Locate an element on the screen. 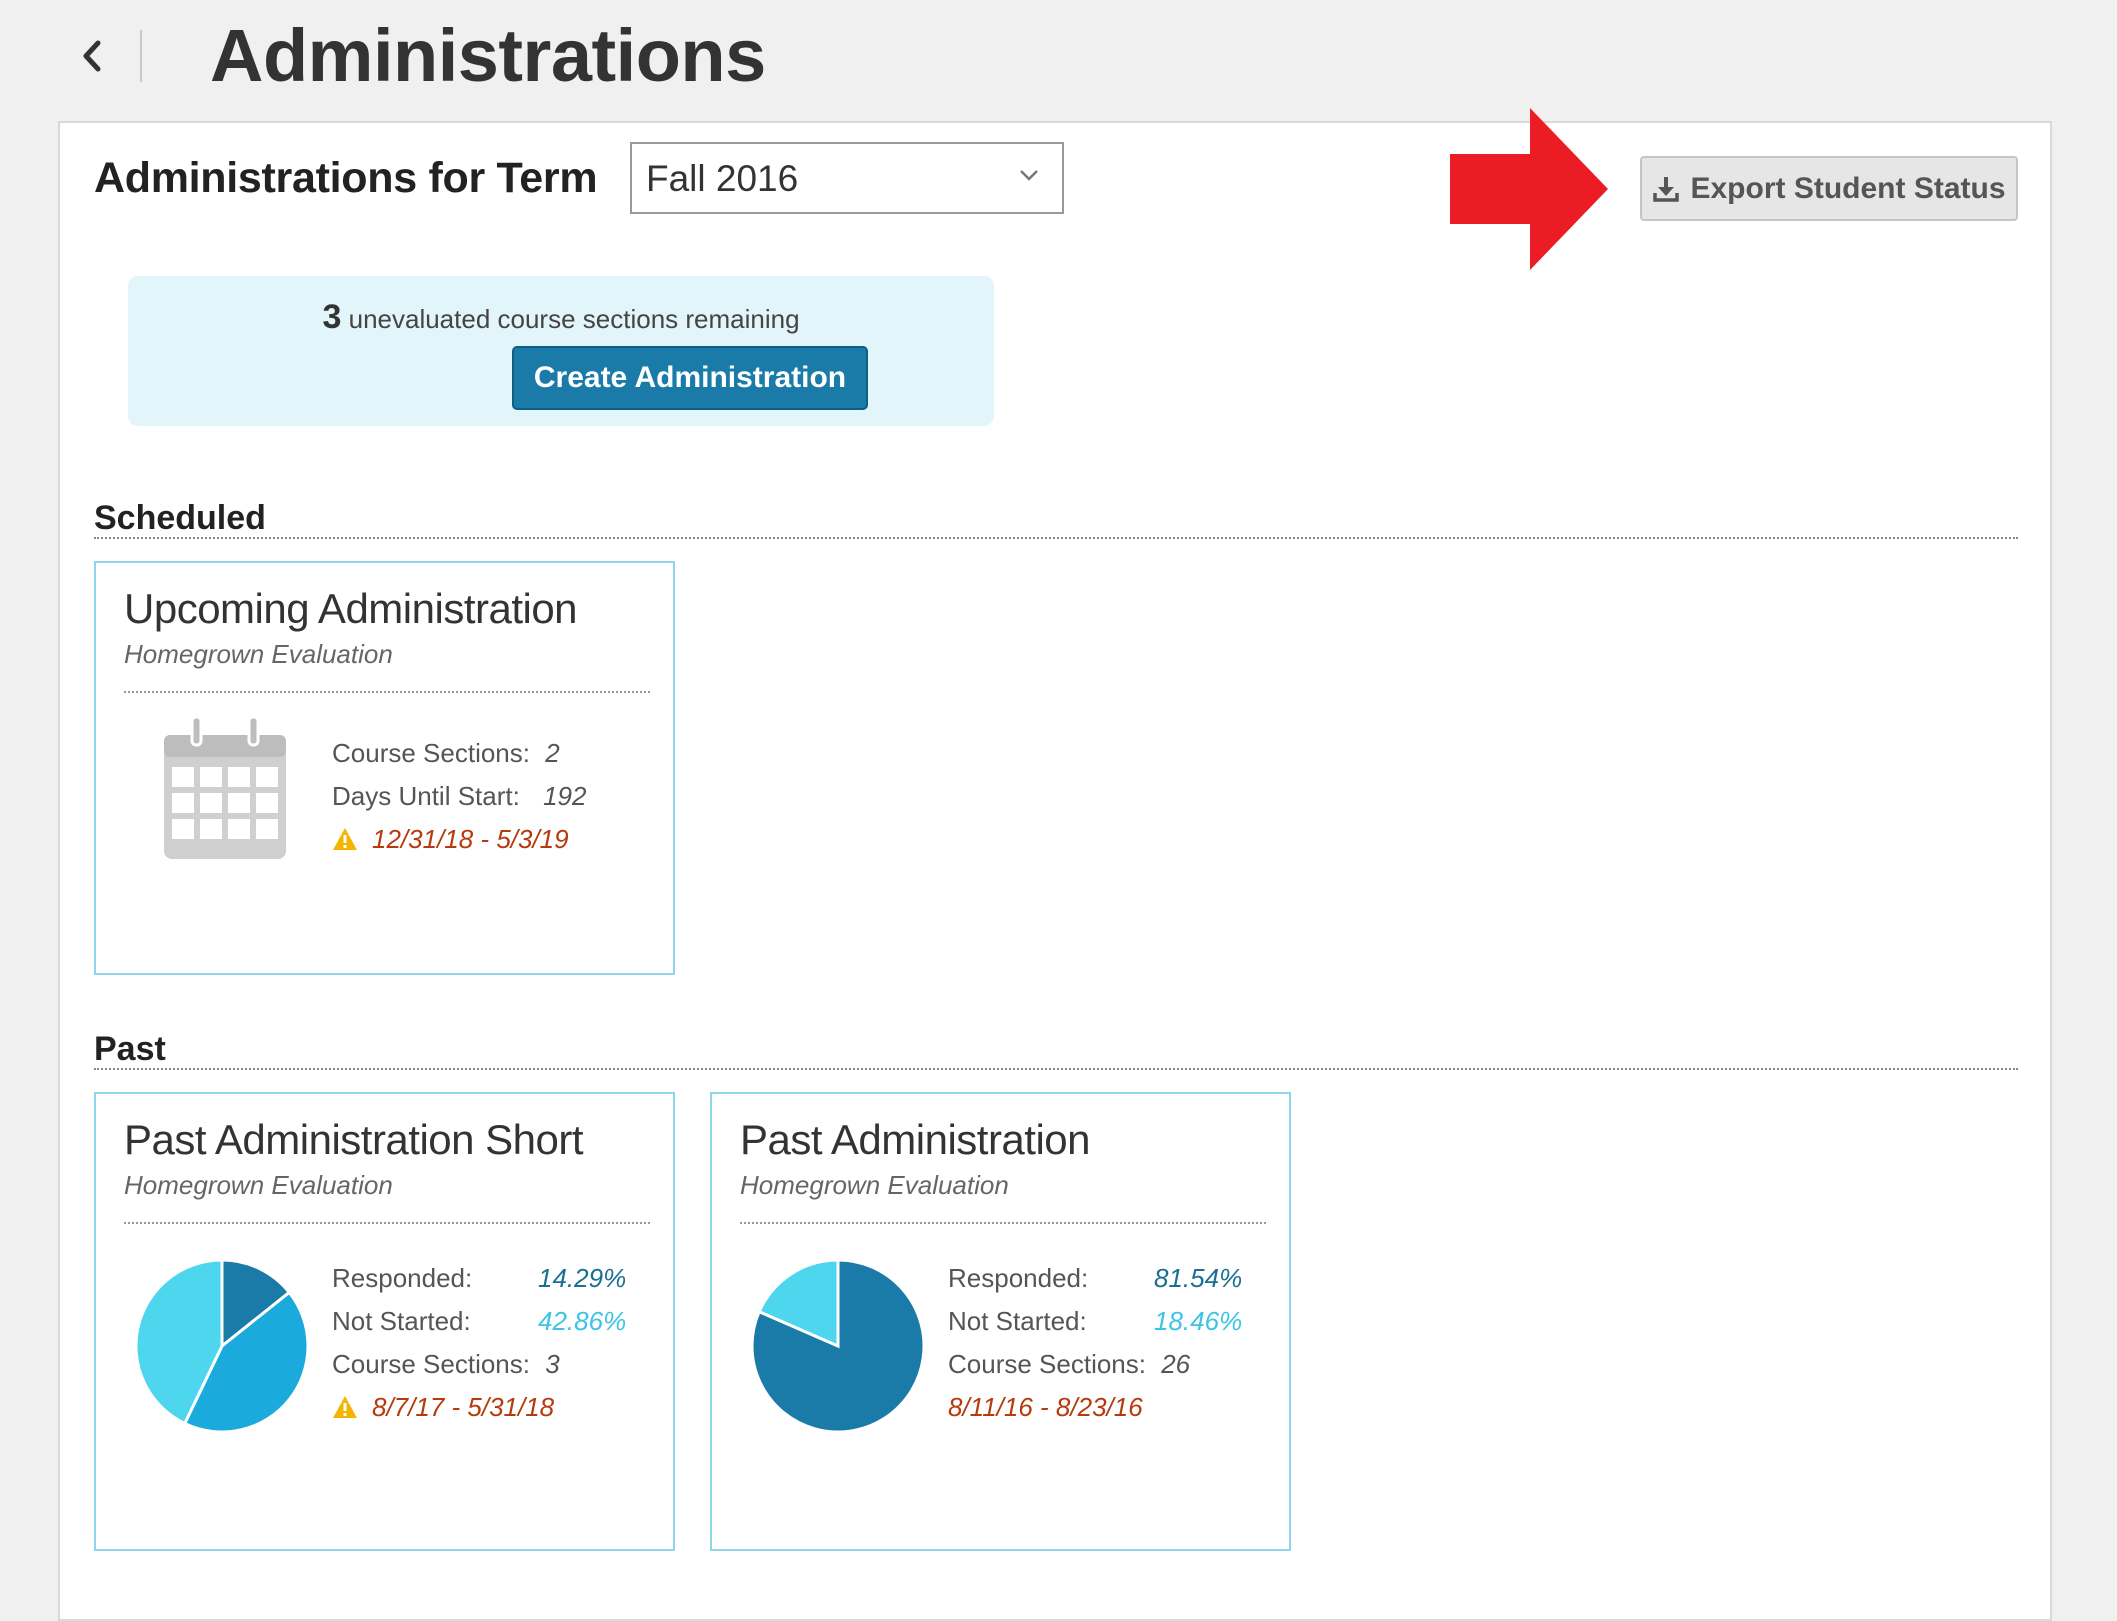 This screenshot has height=1621, width=2117. red-arrow-annotation is located at coordinates (1529, 189).